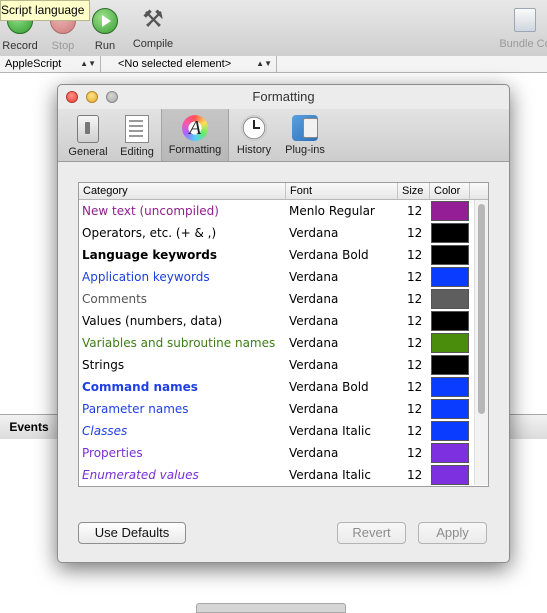  What do you see at coordinates (283, 233) in the screenshot?
I see `table-row: Operators, etc. (+ & ,) Verdana 12` at bounding box center [283, 233].